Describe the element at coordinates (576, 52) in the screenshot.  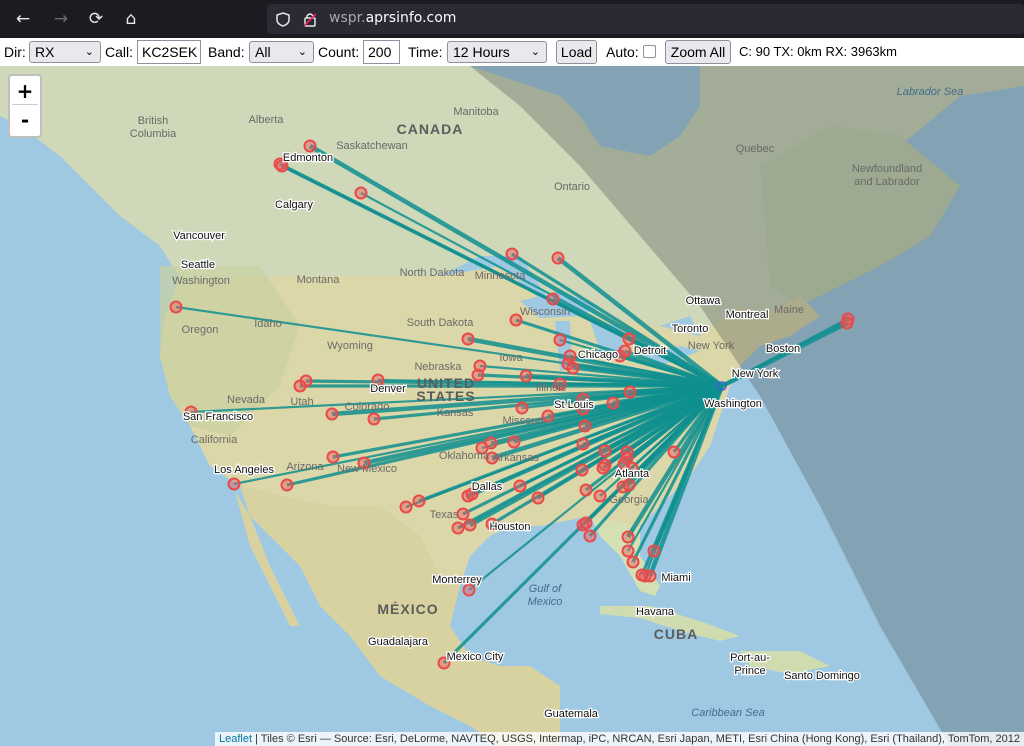
I see `load-button: Load` at that location.